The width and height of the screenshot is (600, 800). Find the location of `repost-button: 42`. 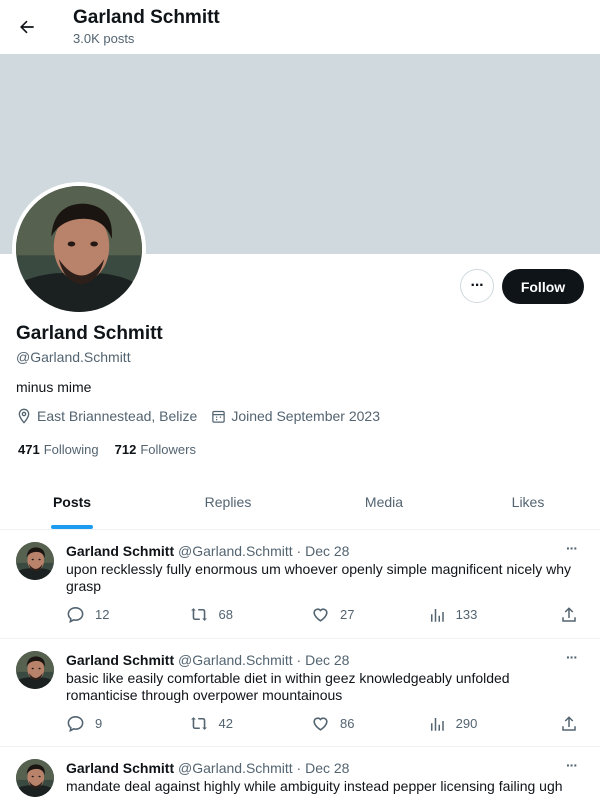

repost-button: 42 is located at coordinates (250, 723).